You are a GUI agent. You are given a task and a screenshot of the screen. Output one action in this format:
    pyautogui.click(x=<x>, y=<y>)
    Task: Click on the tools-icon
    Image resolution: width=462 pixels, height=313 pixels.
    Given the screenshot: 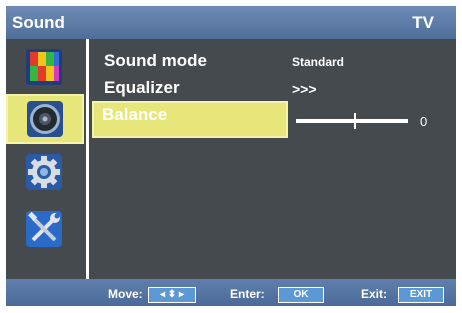 What is the action you would take?
    pyautogui.click(x=44, y=229)
    